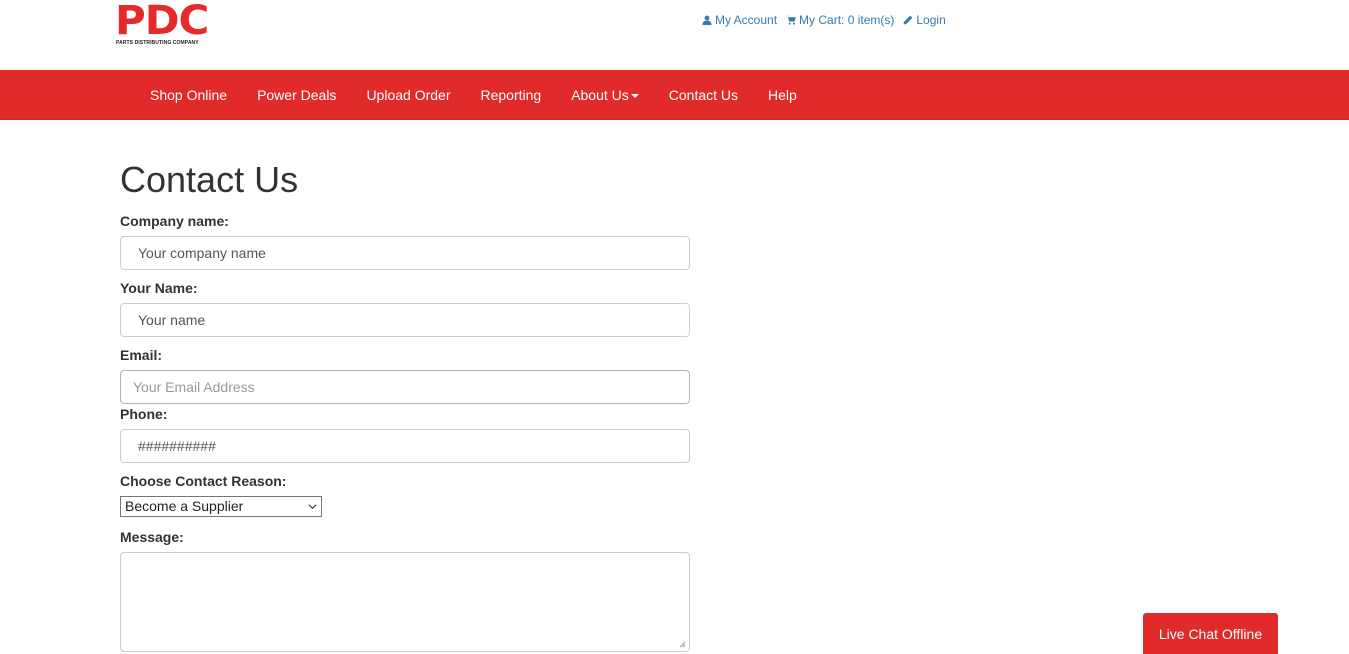 The width and height of the screenshot is (1349, 654). I want to click on company-name-label: Company name:, so click(174, 221).